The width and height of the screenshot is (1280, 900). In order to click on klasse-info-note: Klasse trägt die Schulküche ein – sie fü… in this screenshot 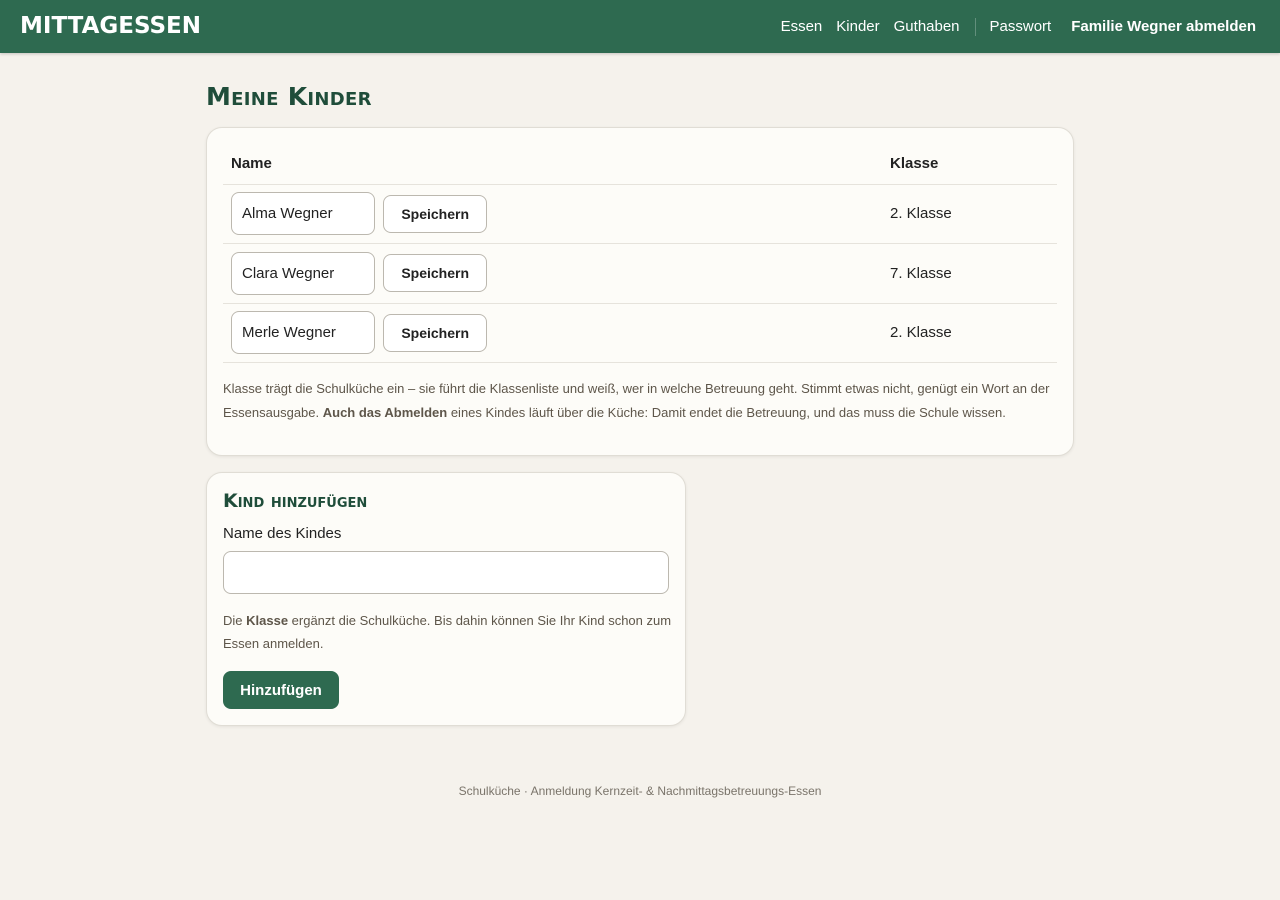, I will do `click(645, 401)`.